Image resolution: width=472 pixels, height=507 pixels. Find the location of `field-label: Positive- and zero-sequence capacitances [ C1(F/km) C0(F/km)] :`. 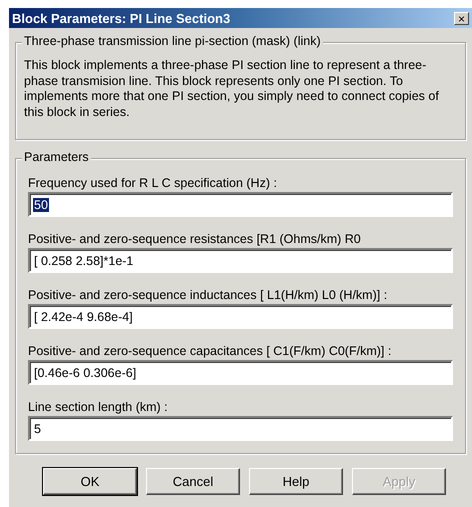

field-label: Positive- and zero-sequence capacitances [ C1(F/km) C0(F/km)] : is located at coordinates (210, 351).